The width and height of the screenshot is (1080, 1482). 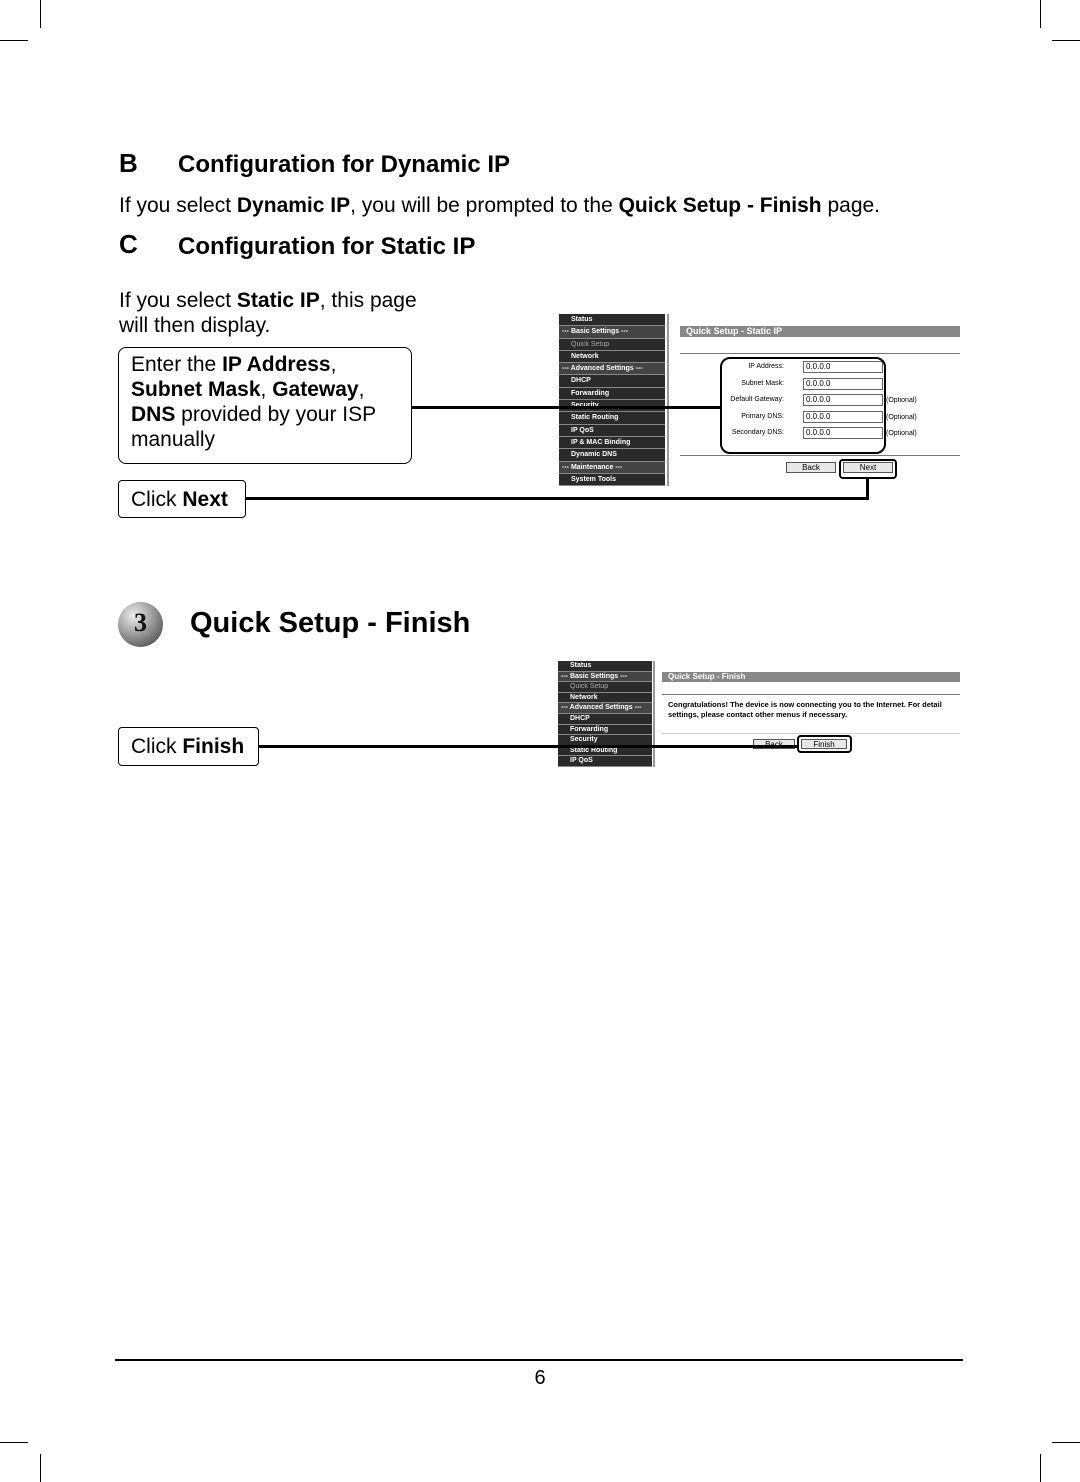 What do you see at coordinates (612, 467) in the screenshot?
I see `sidebar-item: --- Maintenance ---` at bounding box center [612, 467].